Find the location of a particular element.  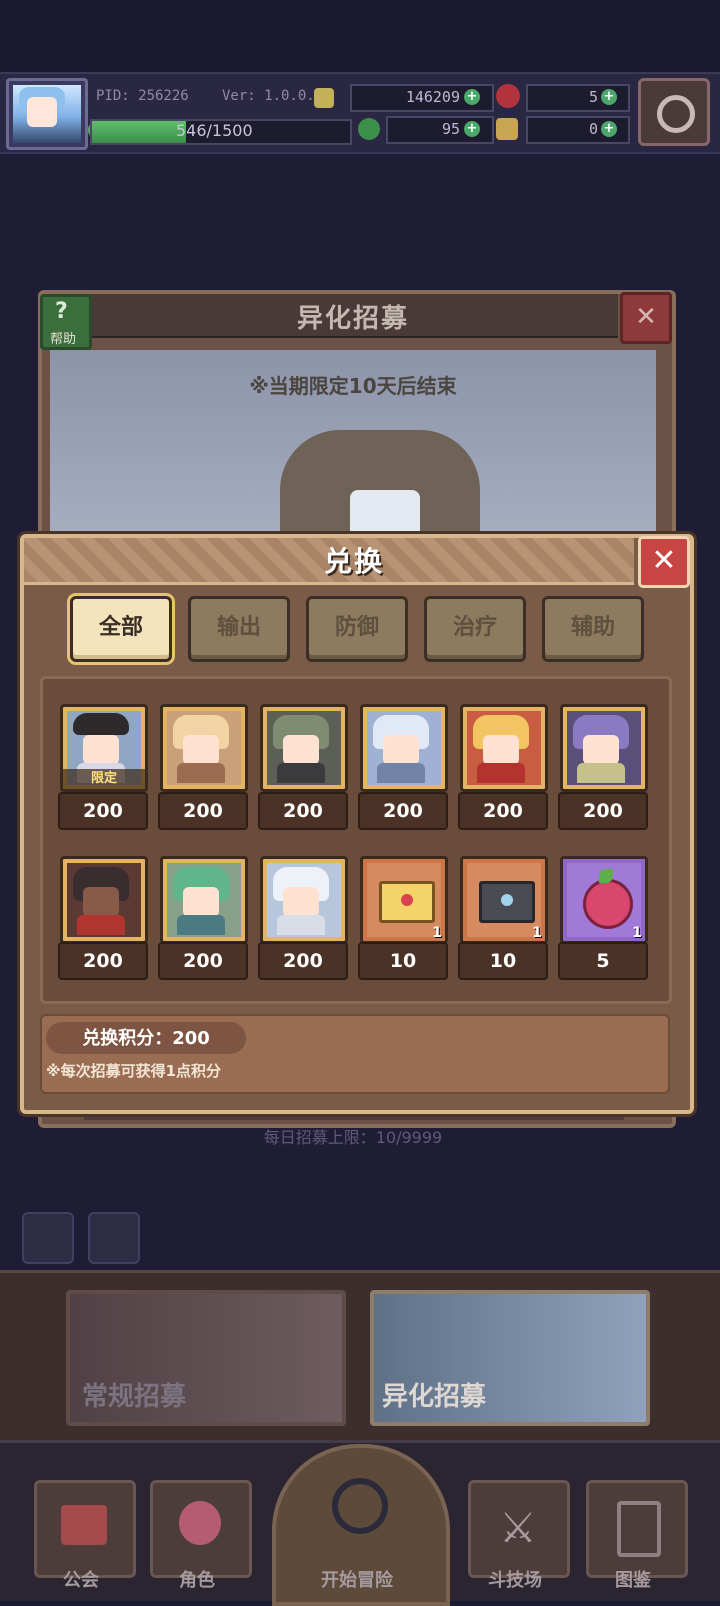

exchange-item-witch-hero: 限定 is located at coordinates (104, 748).